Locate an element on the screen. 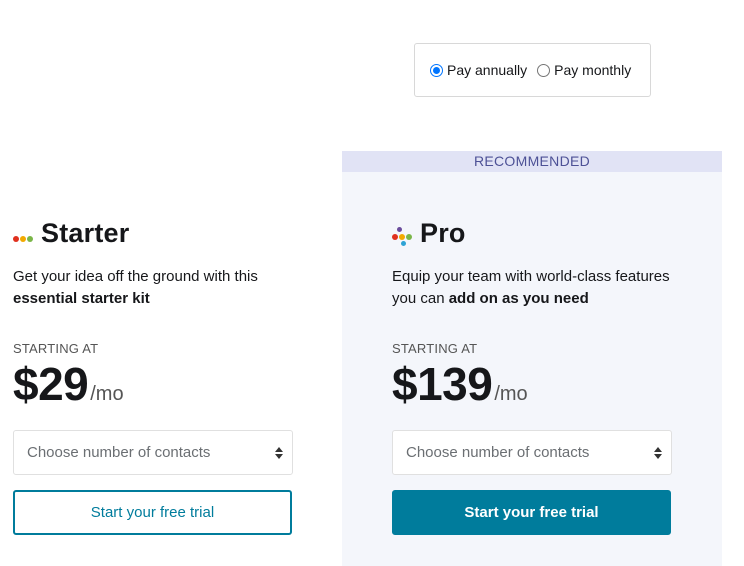 This screenshot has width=744, height=566. pay-annually-option: Pay annually is located at coordinates (478, 70).